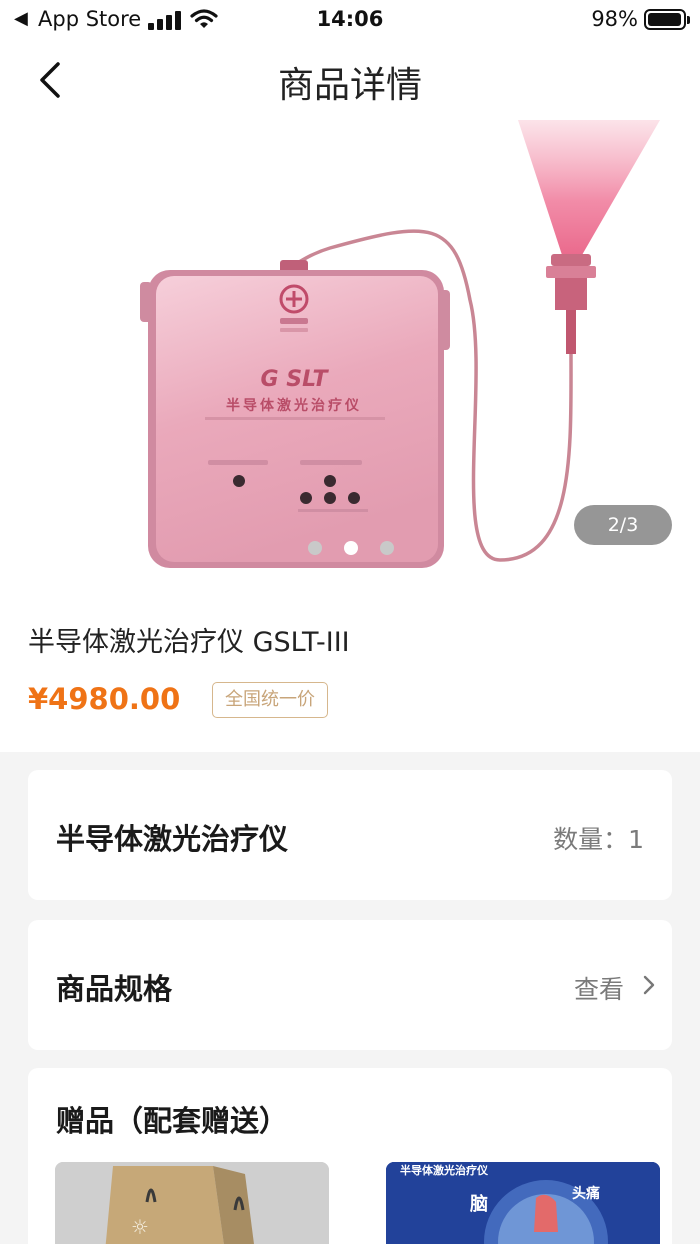 This screenshot has height=1244, width=700. Describe the element at coordinates (350, 985) in the screenshot. I see `product-spec-card: 商品规格 查看` at that location.